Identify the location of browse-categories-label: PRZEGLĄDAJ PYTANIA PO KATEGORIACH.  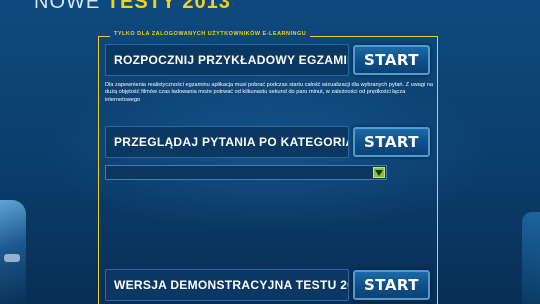
(227, 142).